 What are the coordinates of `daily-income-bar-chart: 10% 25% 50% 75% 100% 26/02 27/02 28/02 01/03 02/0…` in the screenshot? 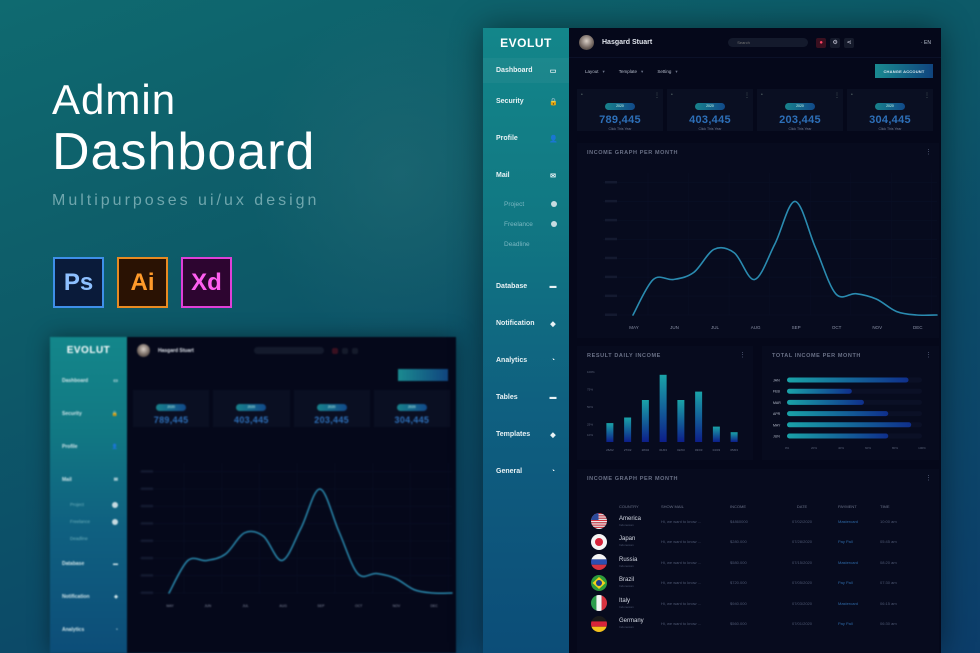 It's located at (662, 411).